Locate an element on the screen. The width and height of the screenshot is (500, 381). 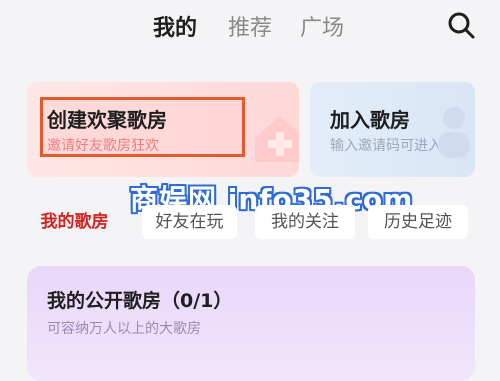
subtab-friends-playing: 好友在玩 is located at coordinates (189, 222).